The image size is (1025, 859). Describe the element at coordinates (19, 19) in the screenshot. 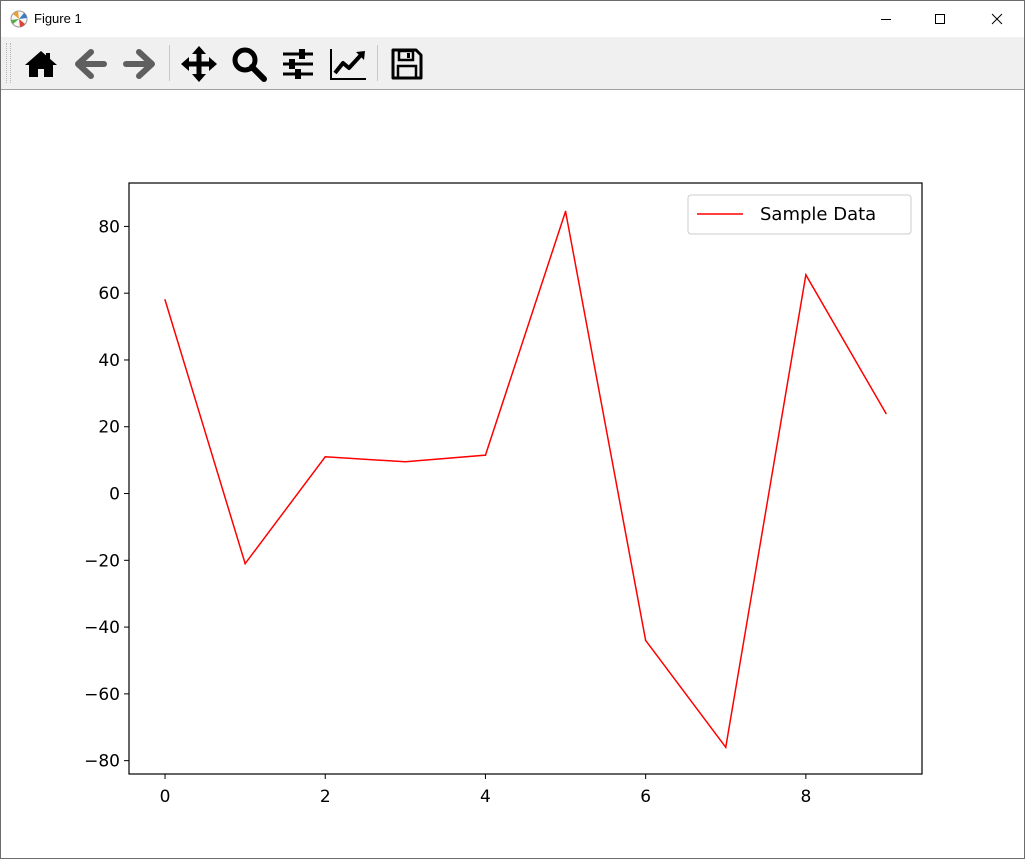

I see `matplotlib-icon` at that location.